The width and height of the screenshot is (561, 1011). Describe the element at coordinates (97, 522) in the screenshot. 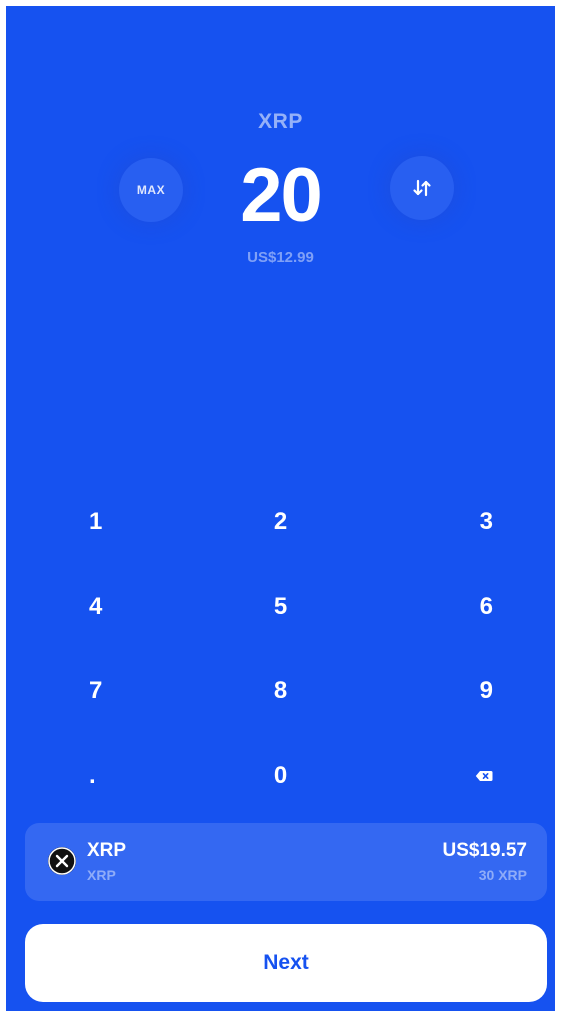

I see `key-1: 1` at that location.